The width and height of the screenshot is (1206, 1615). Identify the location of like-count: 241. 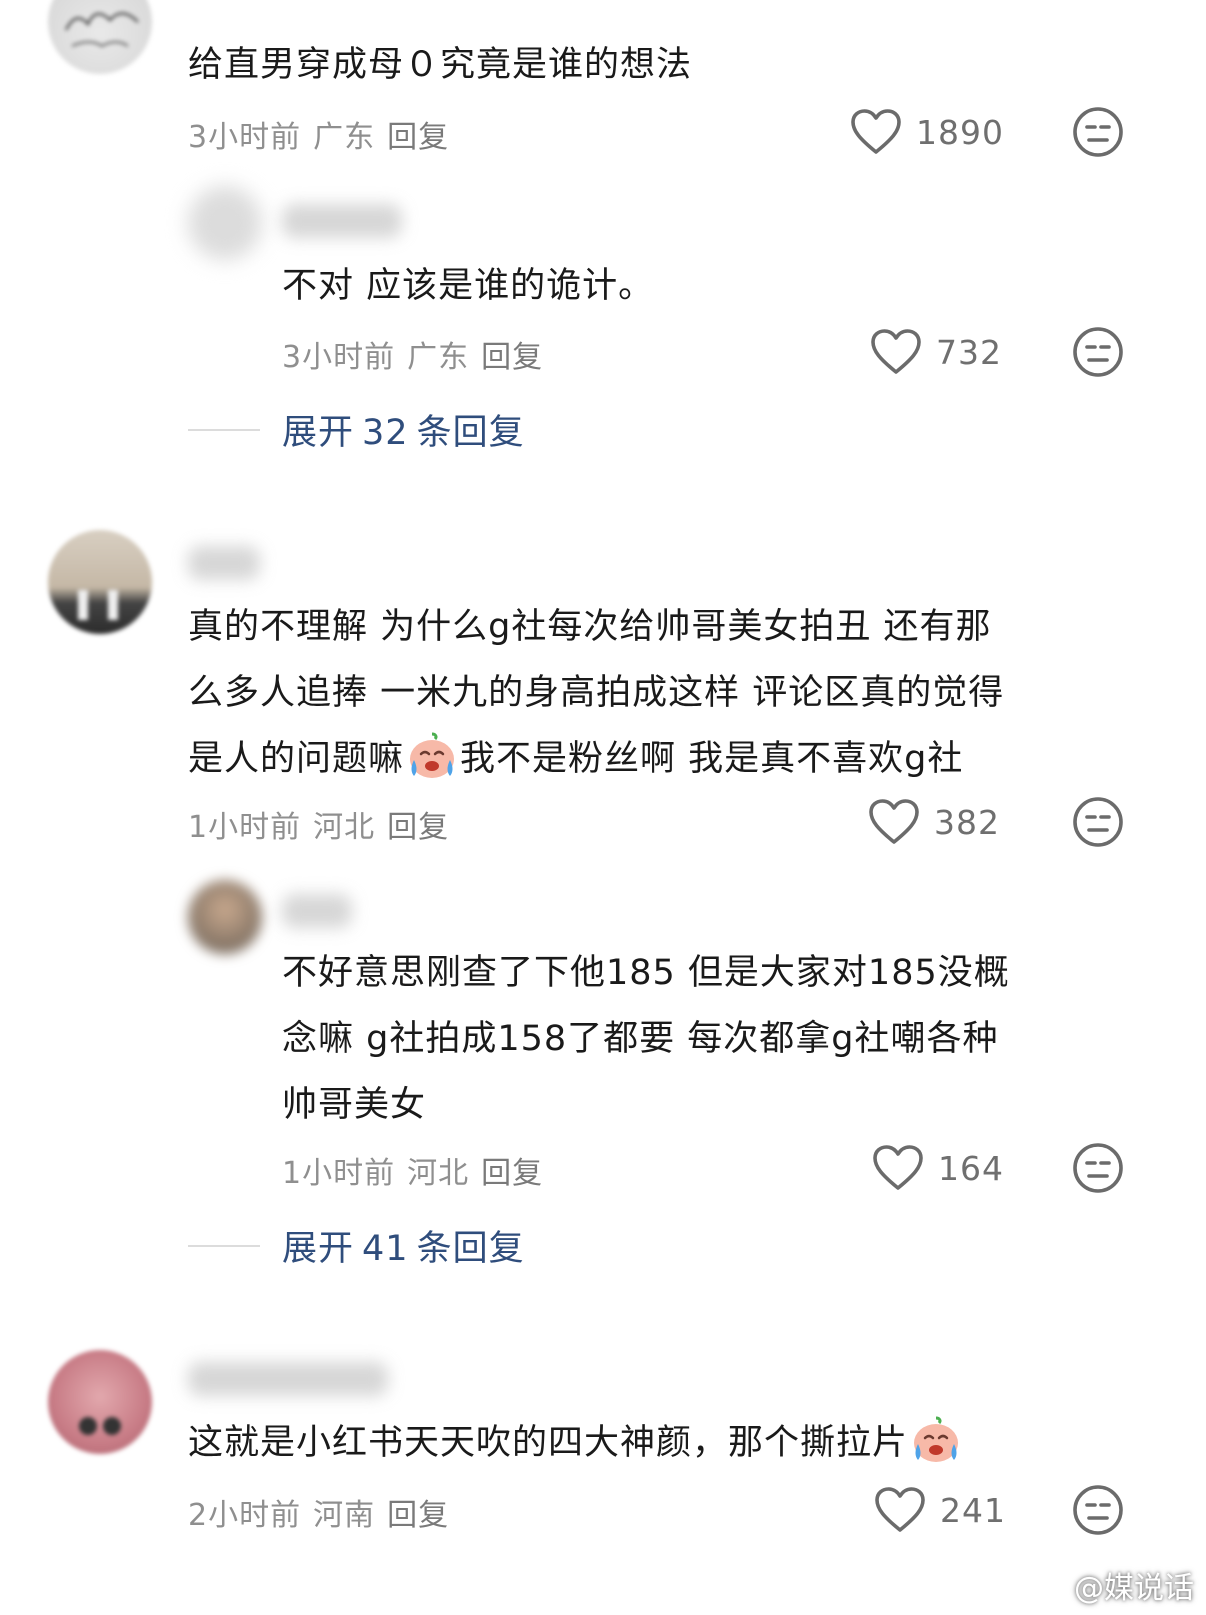
(973, 1510).